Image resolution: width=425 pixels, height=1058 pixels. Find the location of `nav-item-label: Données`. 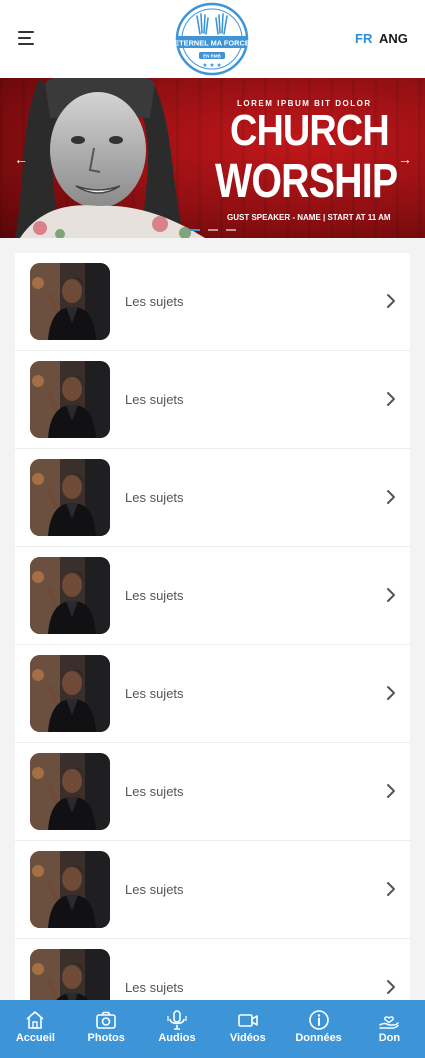

nav-item-label: Données is located at coordinates (318, 1038).